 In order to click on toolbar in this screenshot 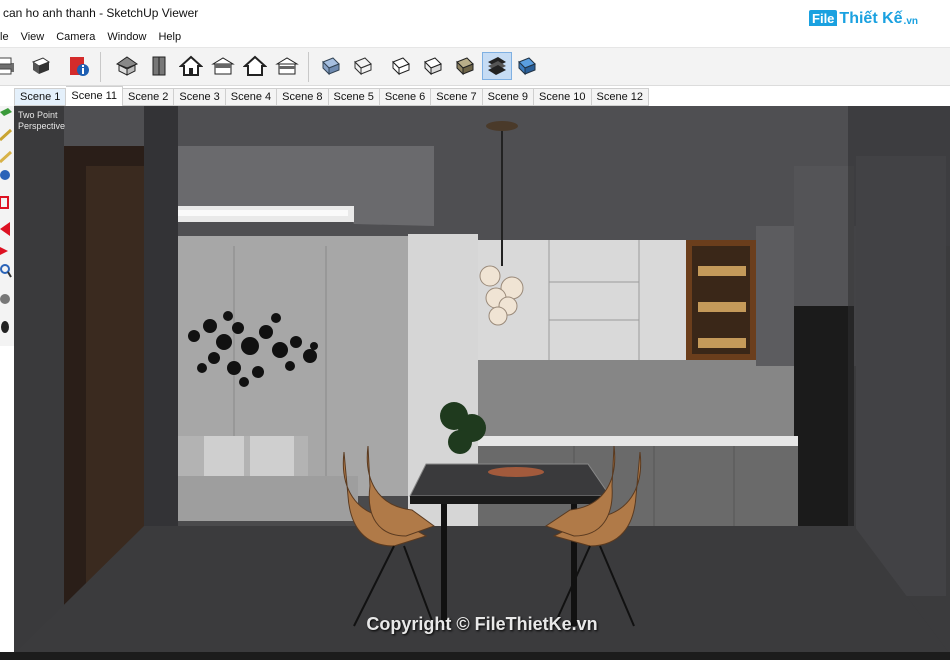, I will do `click(475, 67)`.